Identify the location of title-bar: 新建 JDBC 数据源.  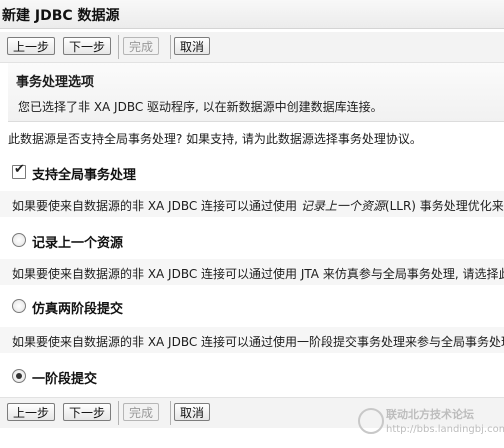
(252, 14).